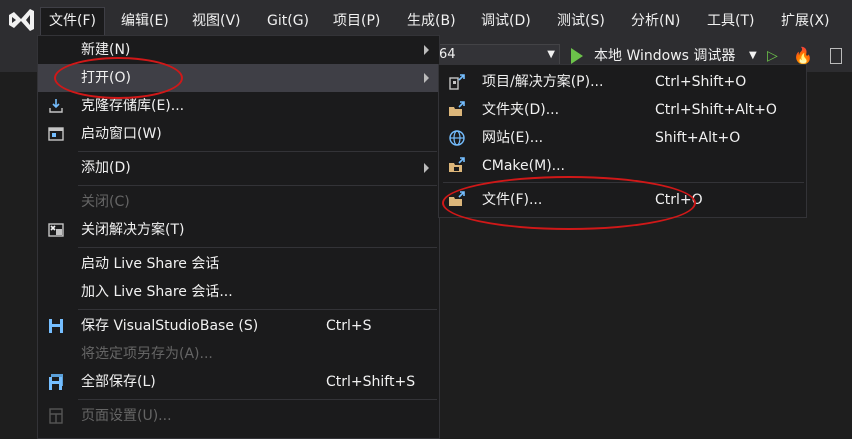 This screenshot has height=439, width=852. What do you see at coordinates (56, 134) in the screenshot?
I see `start-window-icon` at bounding box center [56, 134].